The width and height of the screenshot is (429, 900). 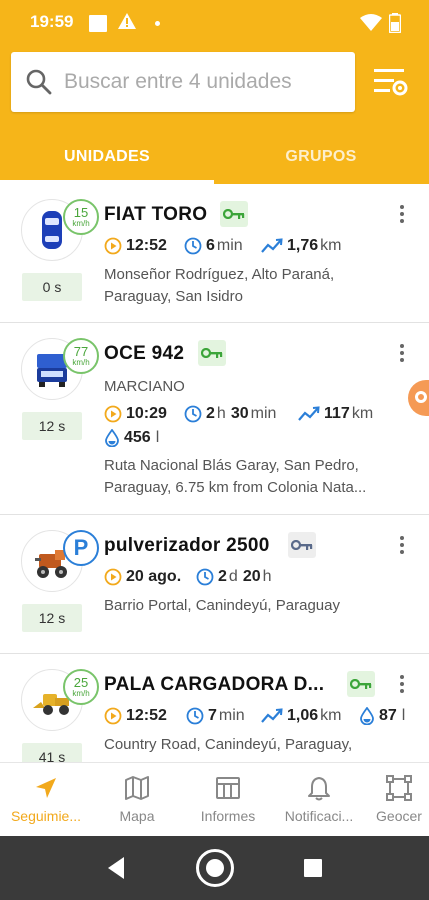 I want to click on duration-days-unit: d, so click(x=233, y=576).